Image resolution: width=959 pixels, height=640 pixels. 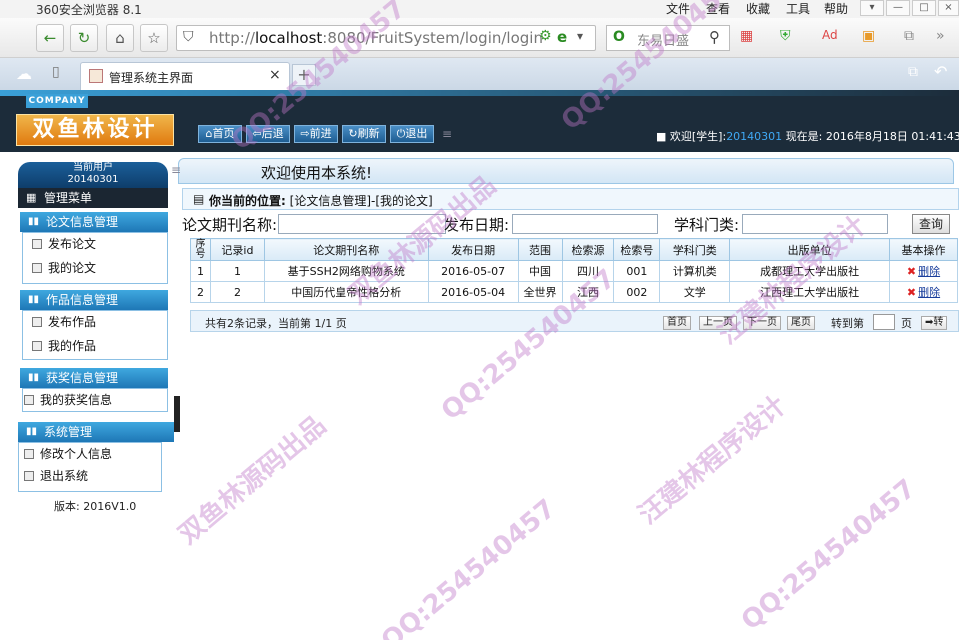 I want to click on goto-page-input, so click(x=884, y=322).